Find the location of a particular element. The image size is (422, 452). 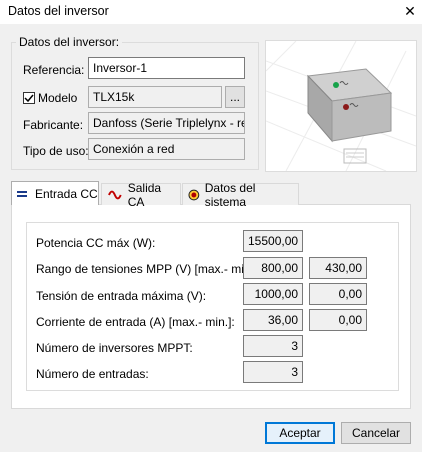

modelo-checkbox: Modelo is located at coordinates (50, 98).